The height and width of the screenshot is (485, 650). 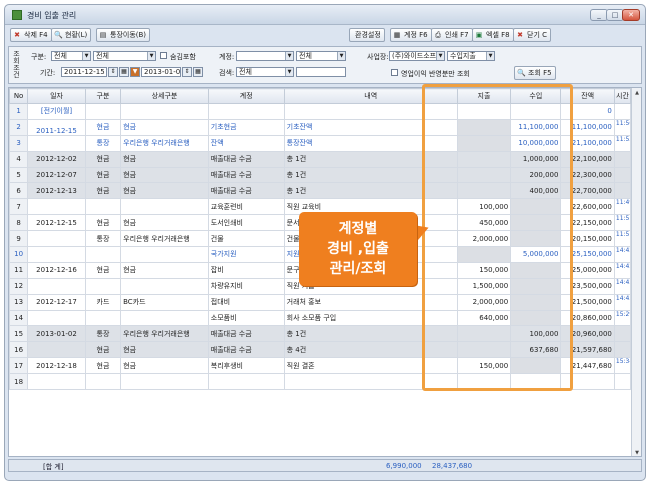 I want to click on to-date-input: 2013-01-02, so click(x=161, y=72).